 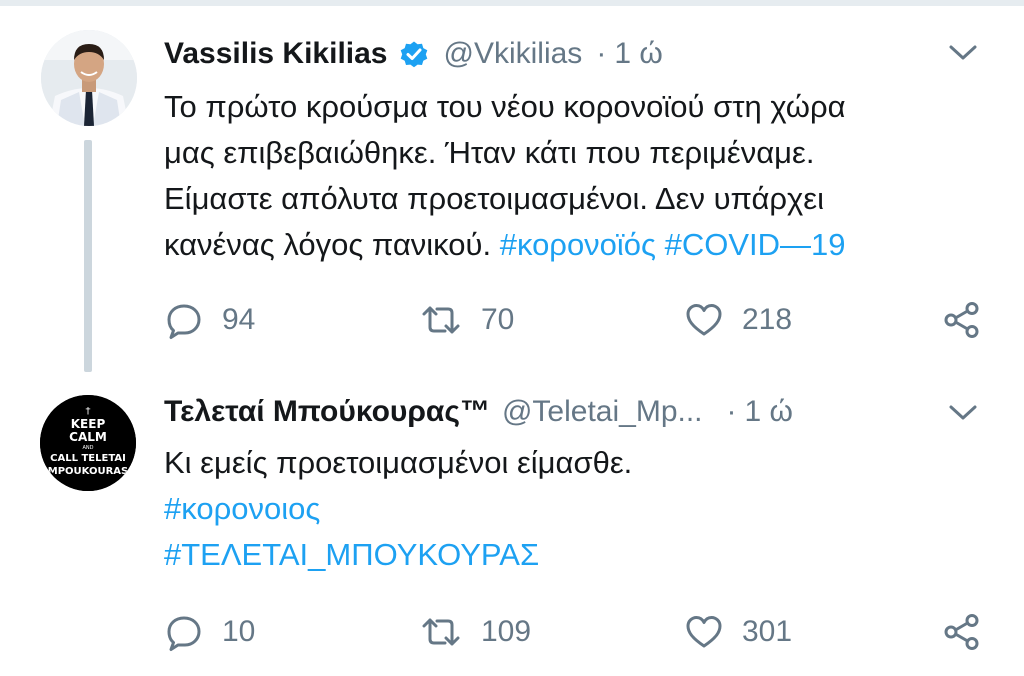 What do you see at coordinates (88, 458) in the screenshot?
I see `avatar-text: CALL TELETAI` at bounding box center [88, 458].